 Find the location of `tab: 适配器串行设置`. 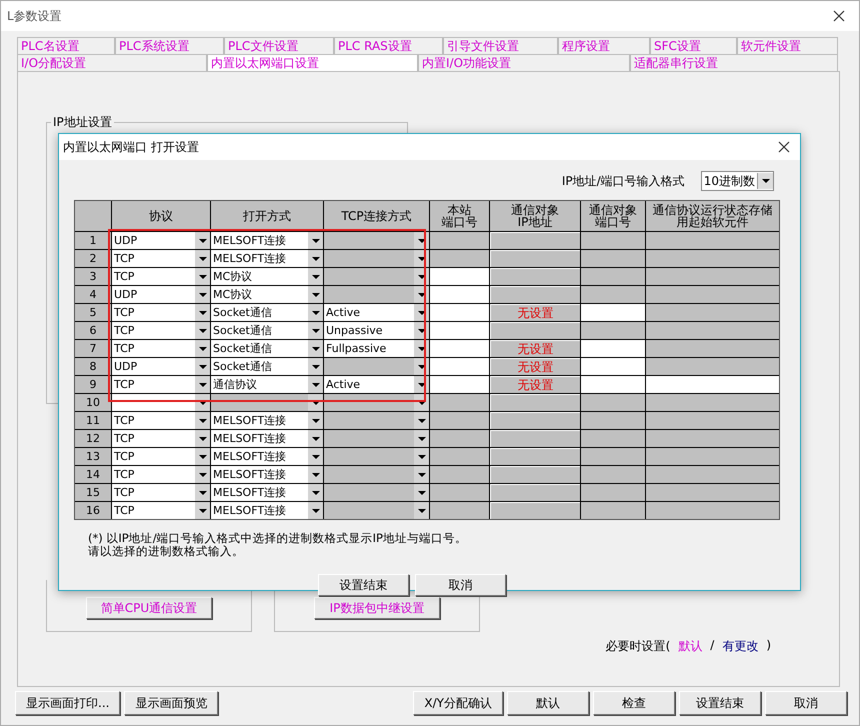

tab: 适配器串行设置 is located at coordinates (734, 62).